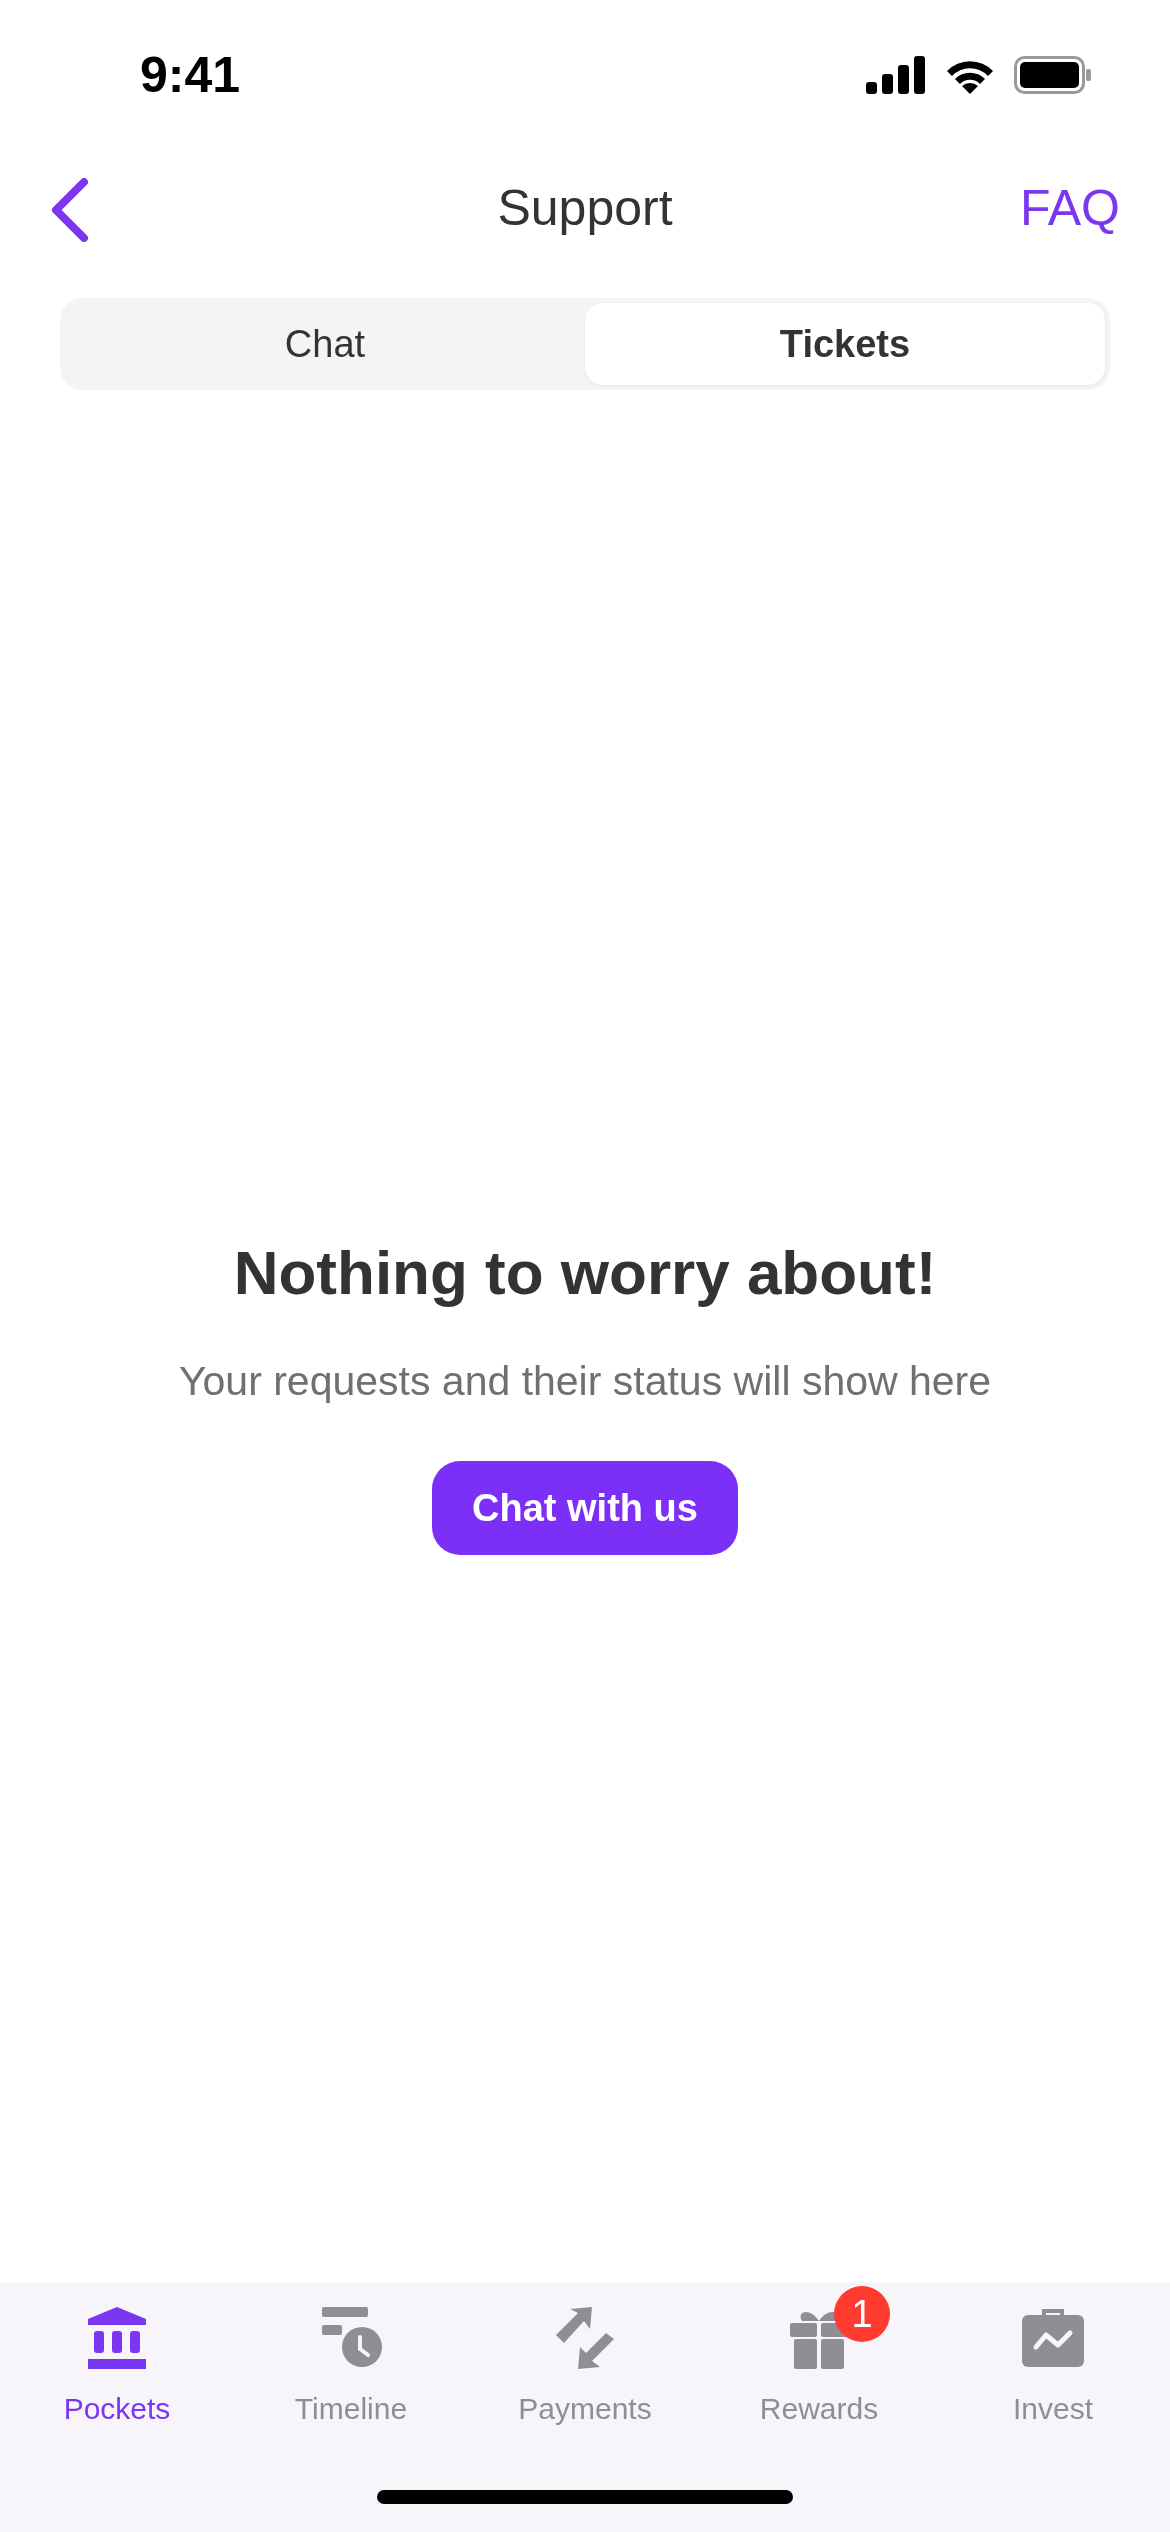  What do you see at coordinates (117, 2354) in the screenshot?
I see `tab-bar-item: Pockets` at bounding box center [117, 2354].